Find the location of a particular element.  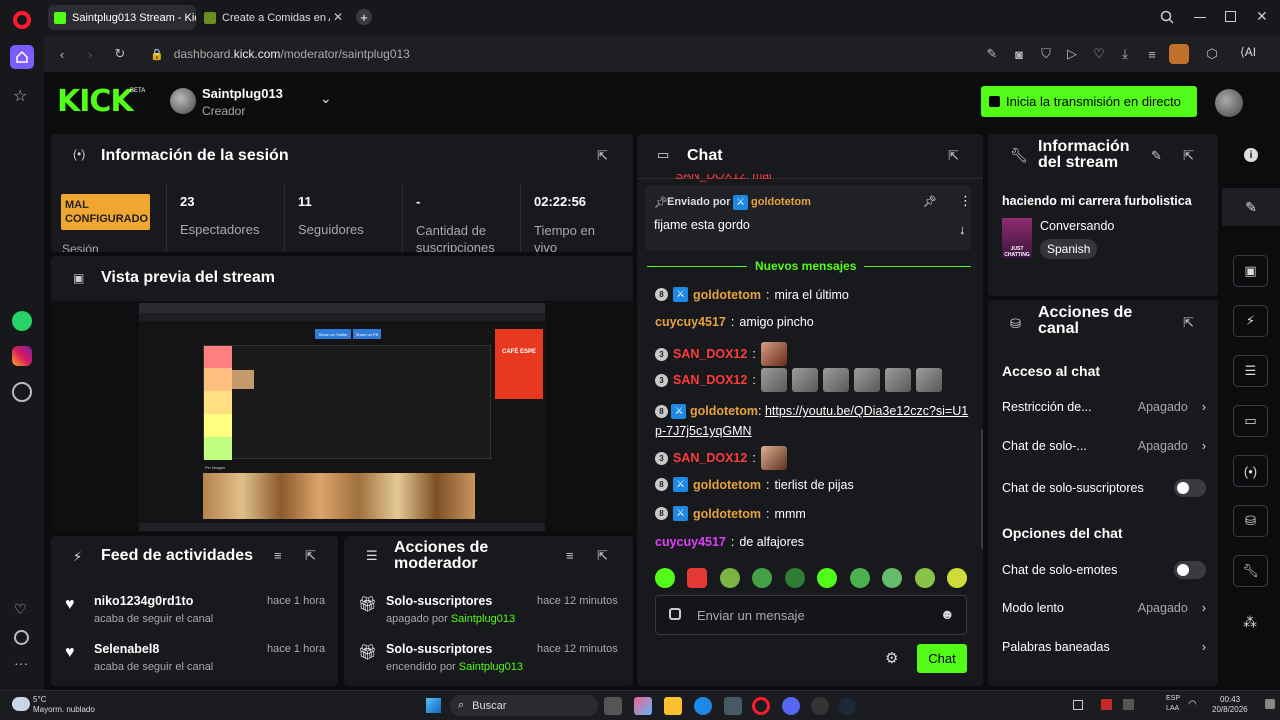

heart-icon: ♡ is located at coordinates (20, 609).